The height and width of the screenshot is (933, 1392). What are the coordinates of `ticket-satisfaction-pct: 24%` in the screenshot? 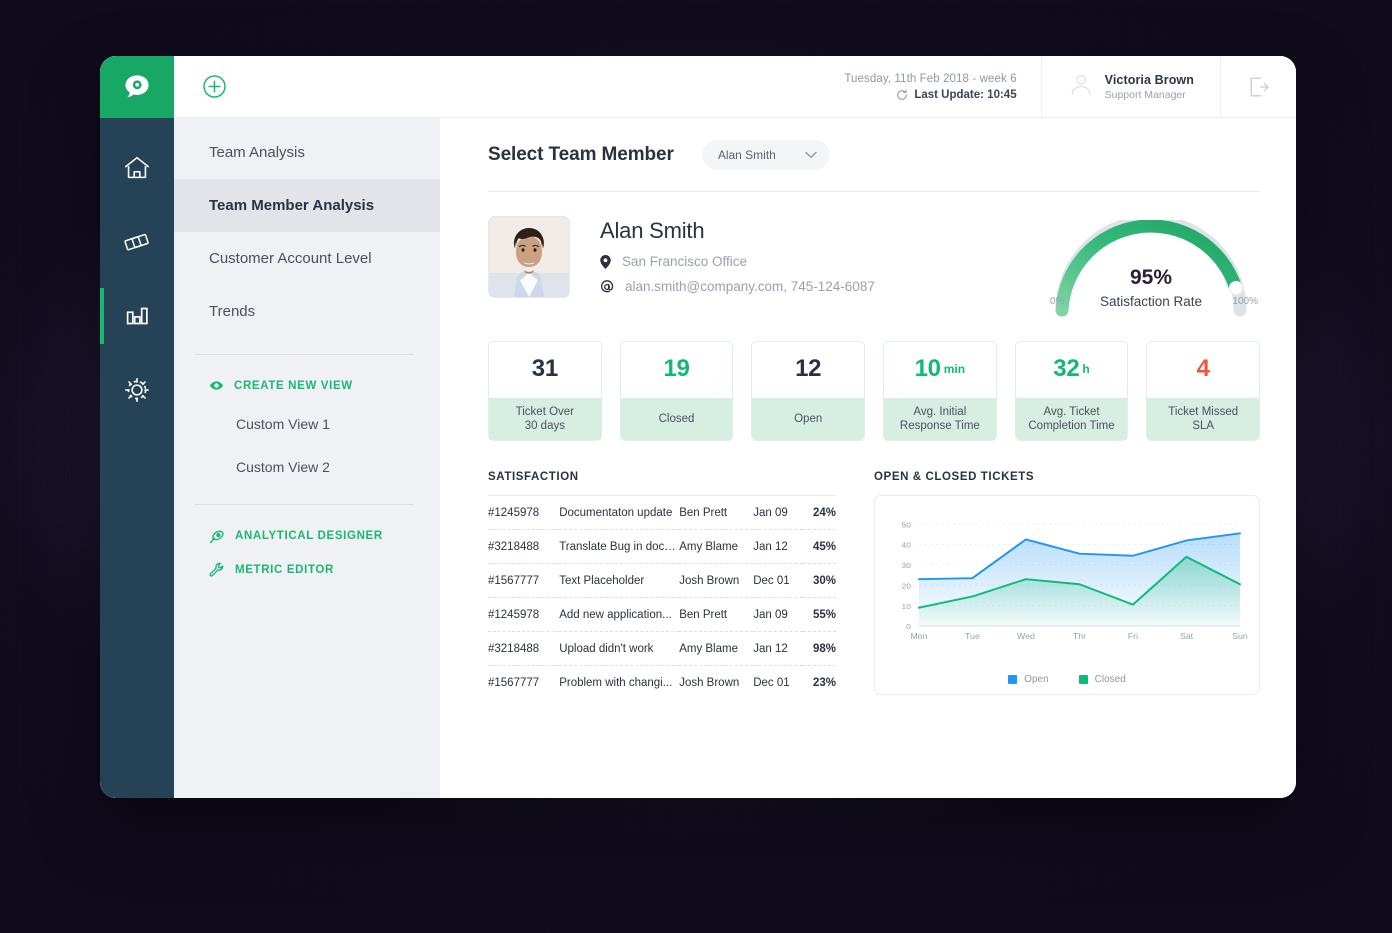 It's located at (824, 512).